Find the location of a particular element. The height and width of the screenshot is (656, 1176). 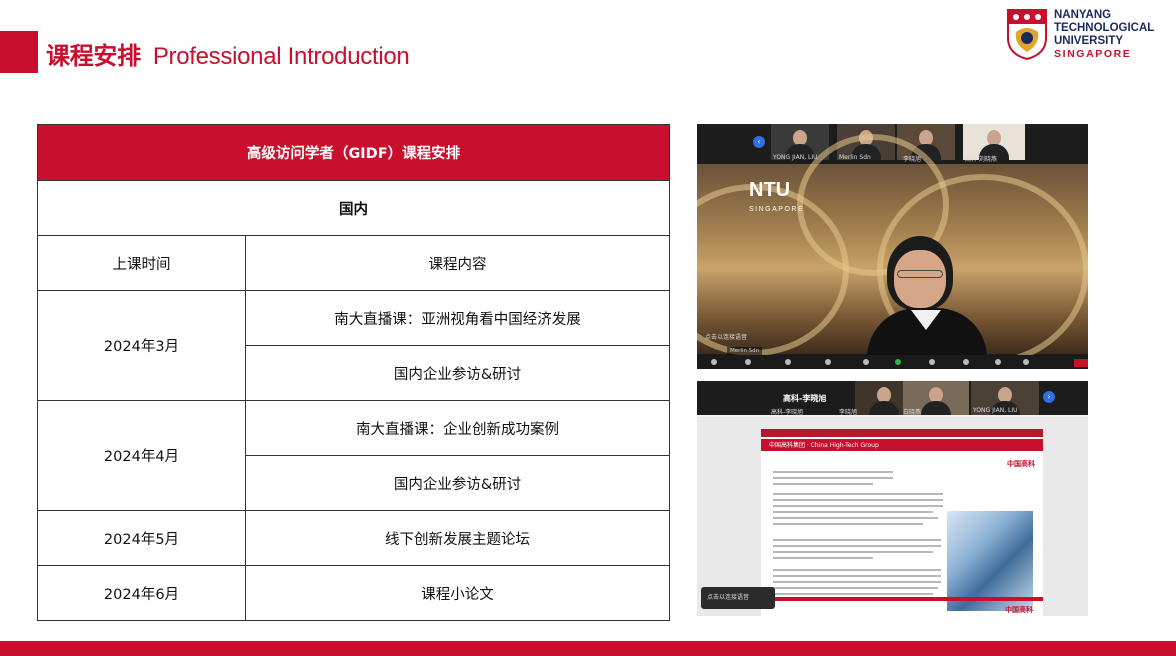

participant-label: 高科·刘晓燕 is located at coordinates (981, 159).